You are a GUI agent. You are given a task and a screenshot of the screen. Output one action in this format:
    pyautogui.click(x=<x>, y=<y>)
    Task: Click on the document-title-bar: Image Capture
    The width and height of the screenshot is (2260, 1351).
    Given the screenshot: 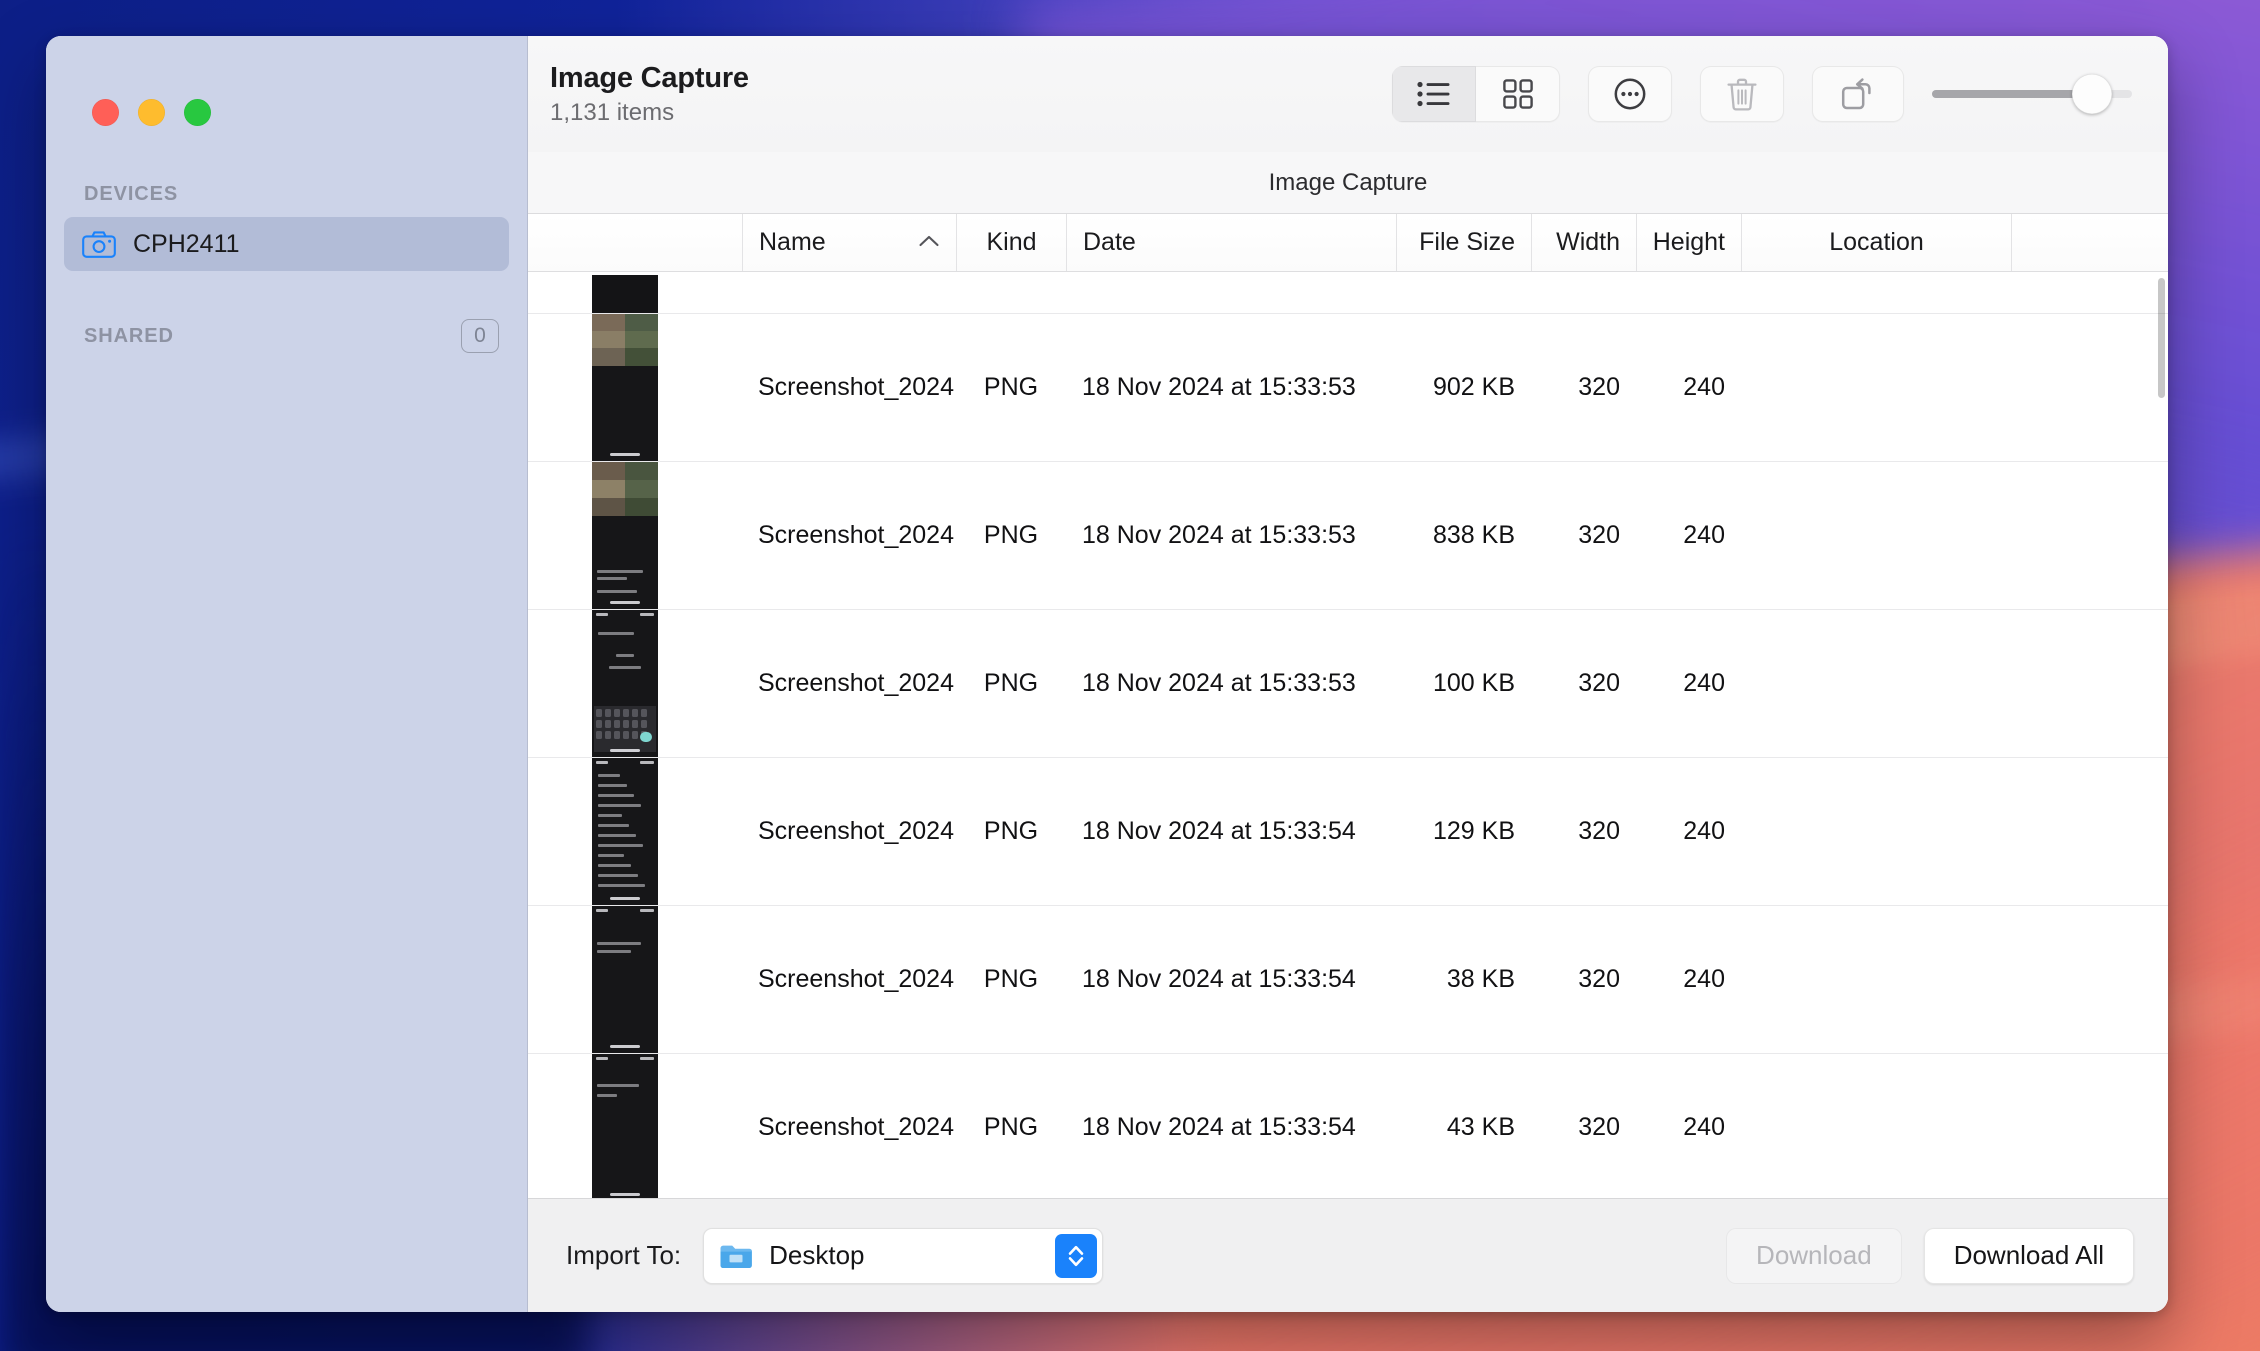 What is the action you would take?
    pyautogui.click(x=1348, y=183)
    